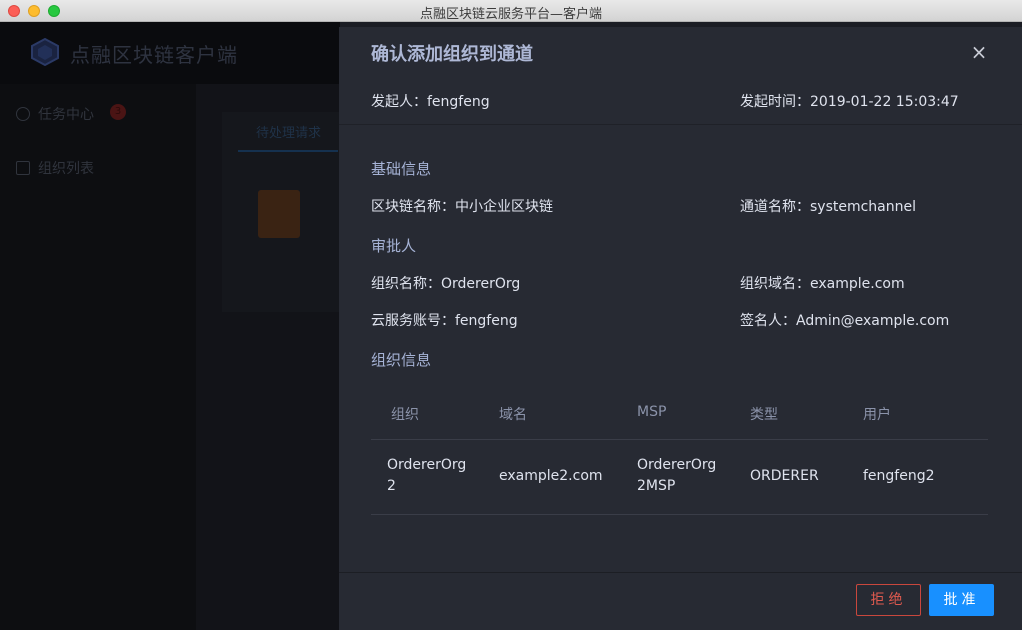 This screenshot has height=630, width=1022. What do you see at coordinates (458, 102) in the screenshot?
I see `initiator-value: fengfeng` at bounding box center [458, 102].